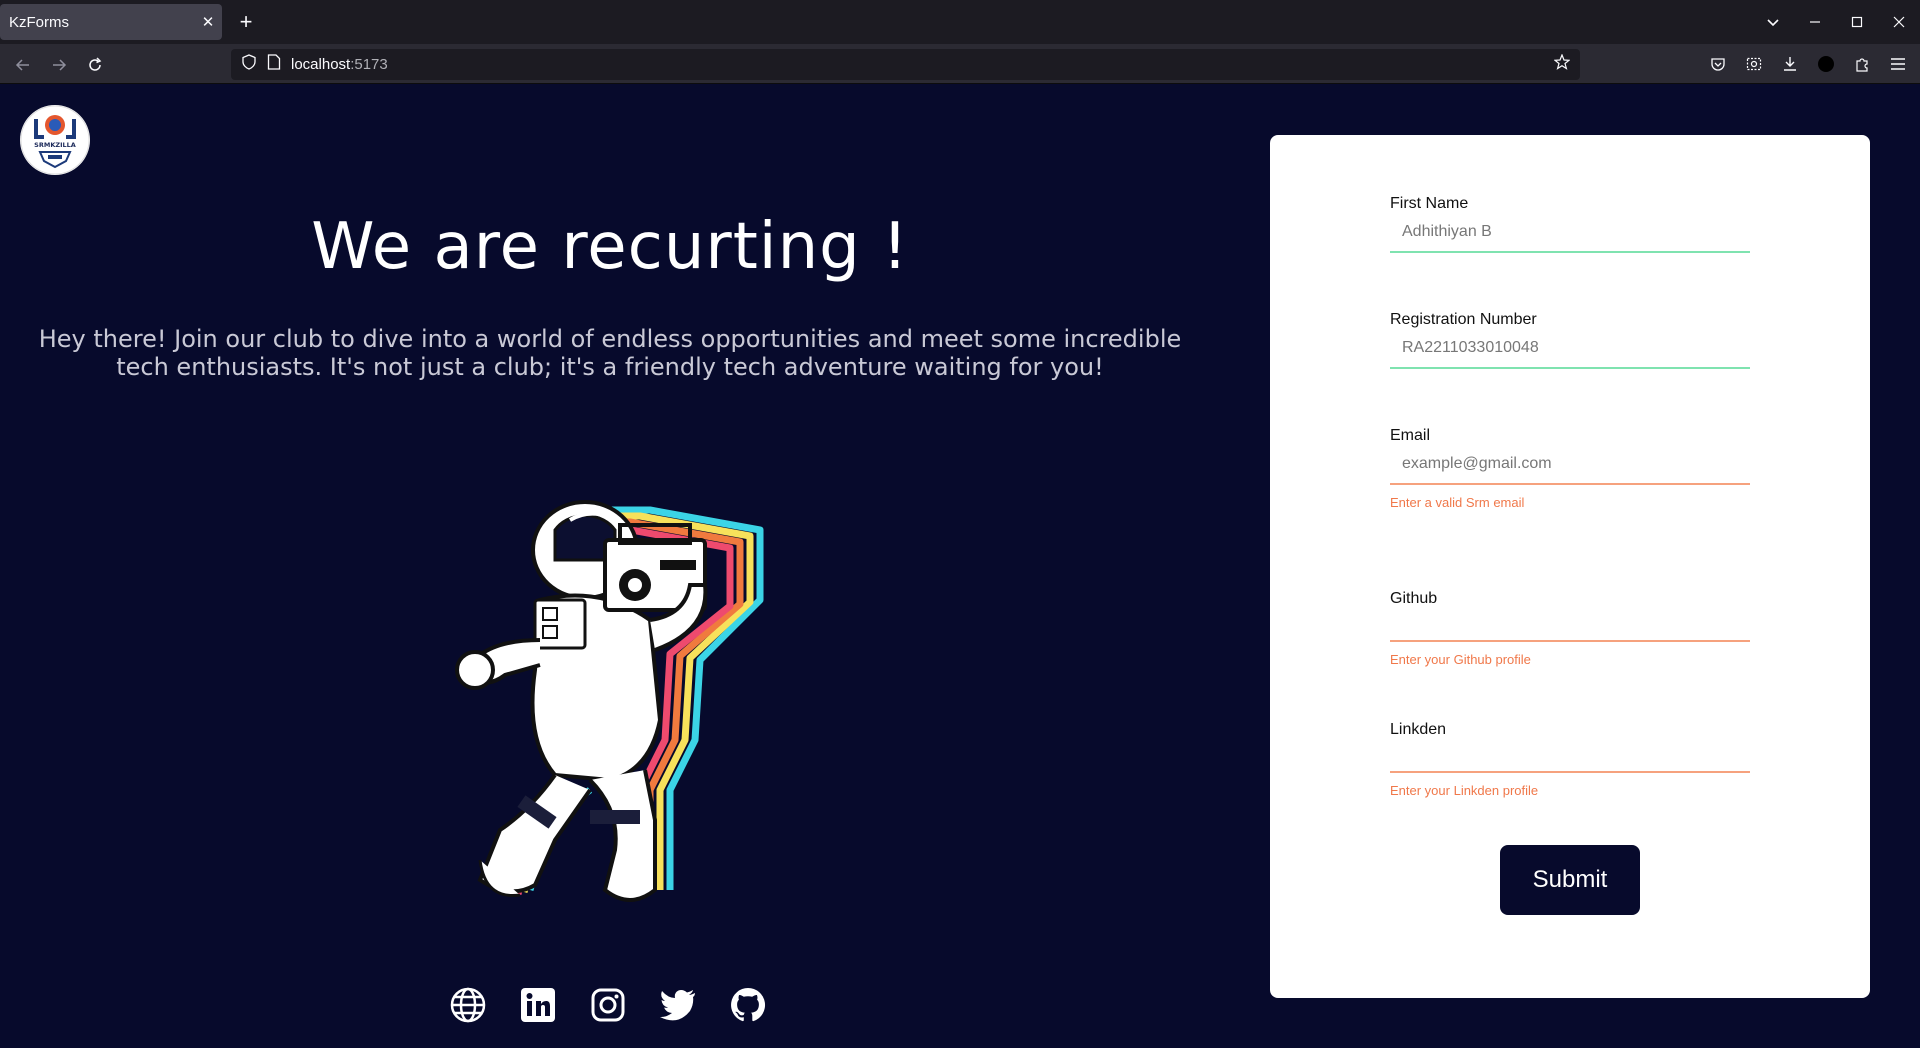 The height and width of the screenshot is (1048, 1920). What do you see at coordinates (1570, 233) in the screenshot?
I see `first-name-input` at bounding box center [1570, 233].